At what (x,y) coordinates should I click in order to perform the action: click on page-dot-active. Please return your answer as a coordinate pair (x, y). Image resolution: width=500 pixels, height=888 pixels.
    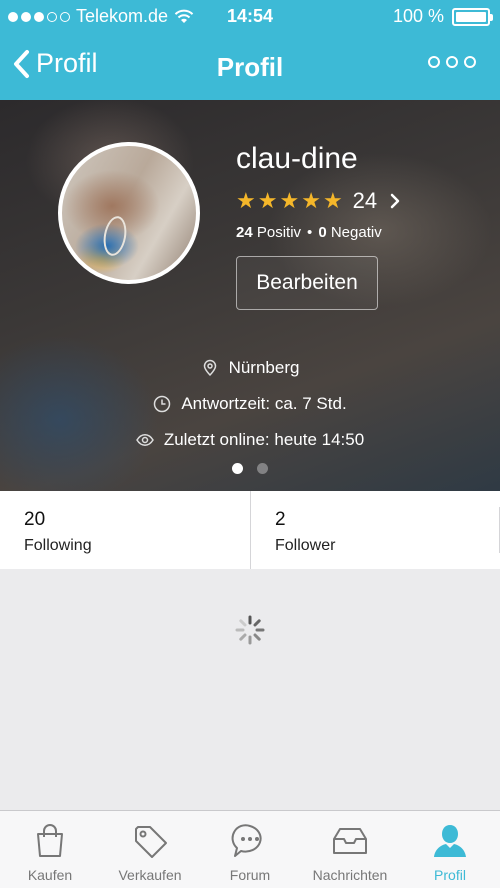
    Looking at the image, I should click on (237, 468).